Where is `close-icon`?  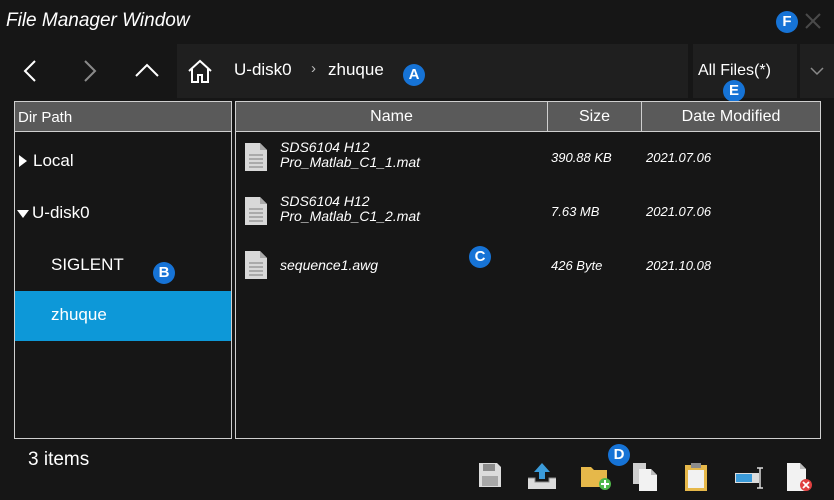
close-icon is located at coordinates (813, 21).